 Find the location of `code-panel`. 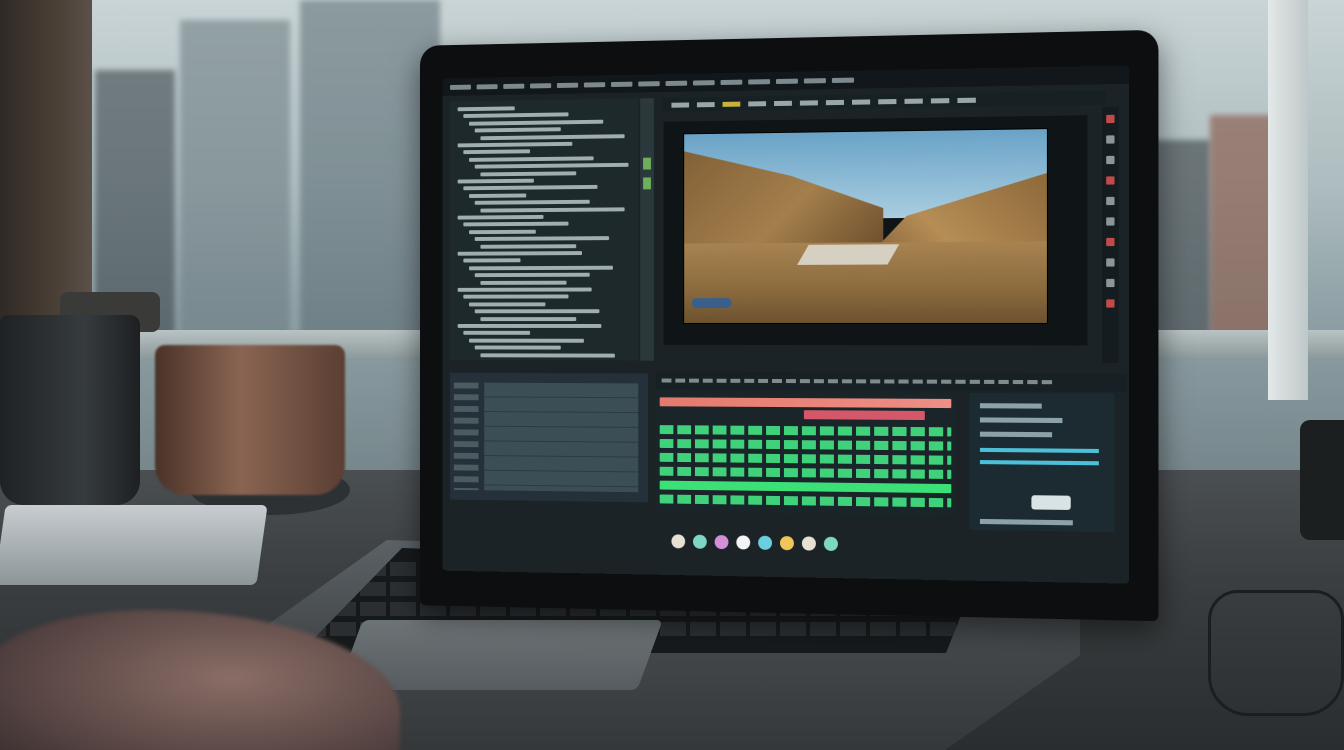

code-panel is located at coordinates (544, 229).